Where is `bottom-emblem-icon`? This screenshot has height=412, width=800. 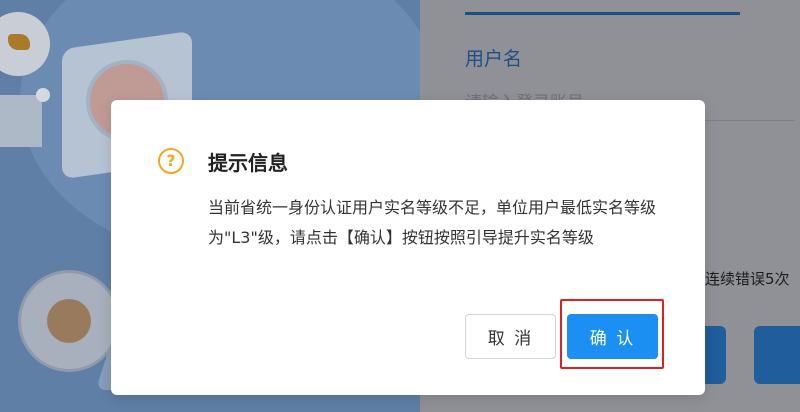
bottom-emblem-icon is located at coordinates (69, 321).